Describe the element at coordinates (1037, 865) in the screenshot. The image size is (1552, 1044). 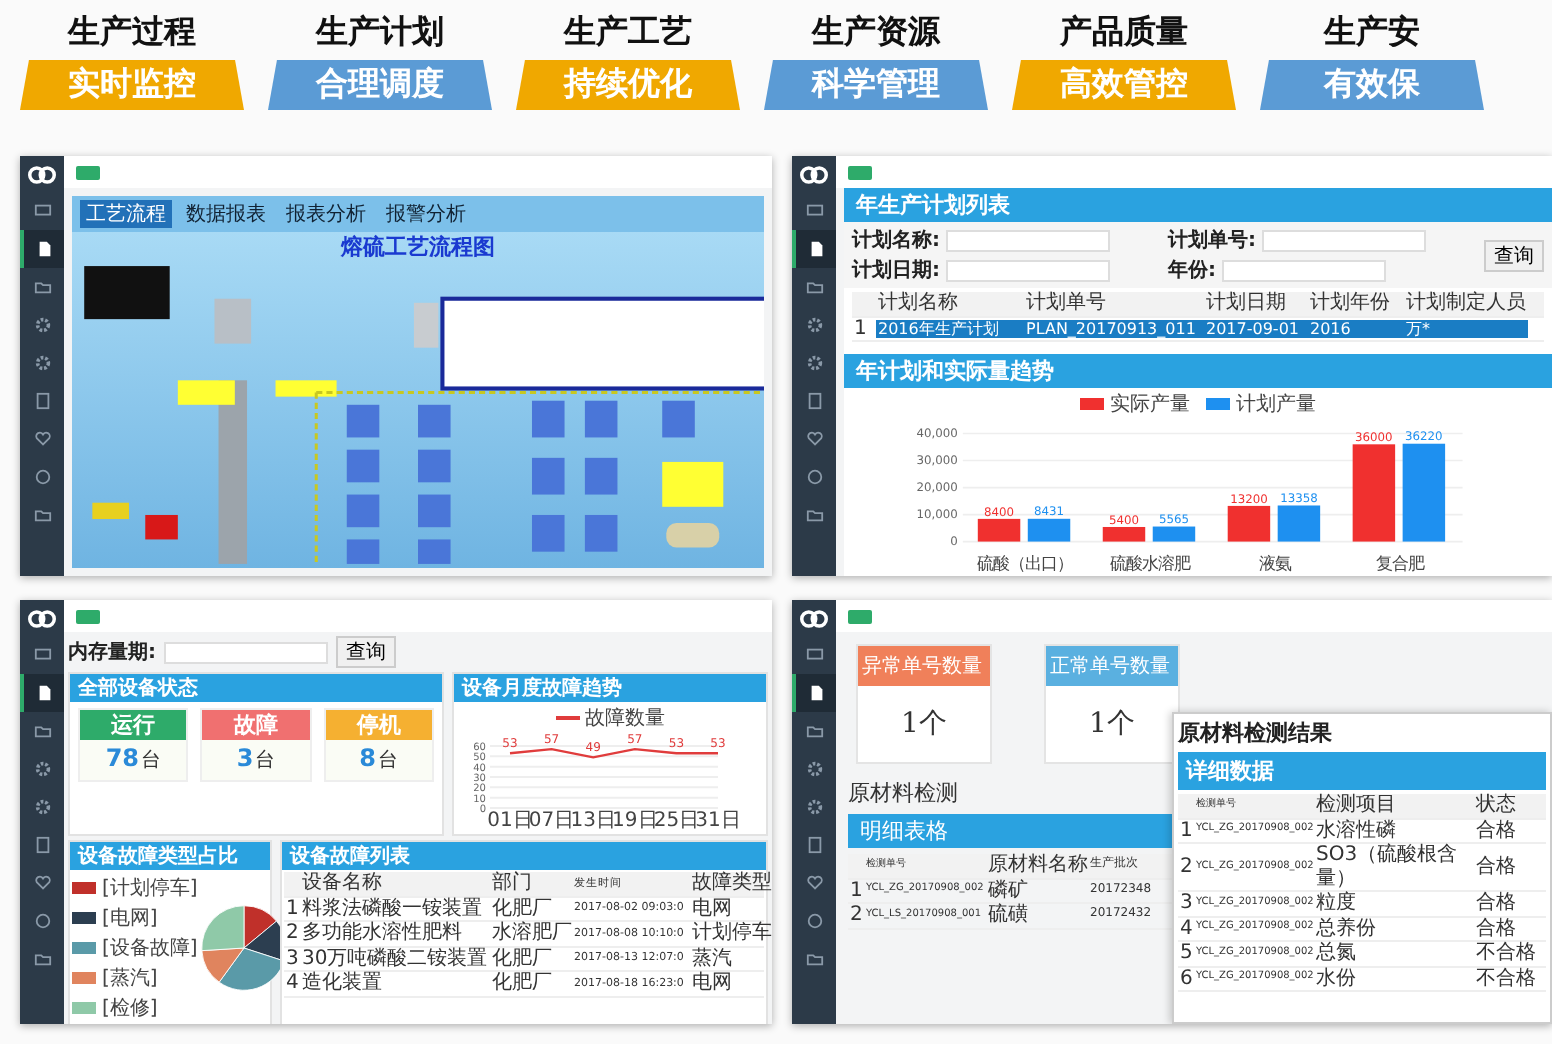
I see `column-header: 原材料名称` at that location.